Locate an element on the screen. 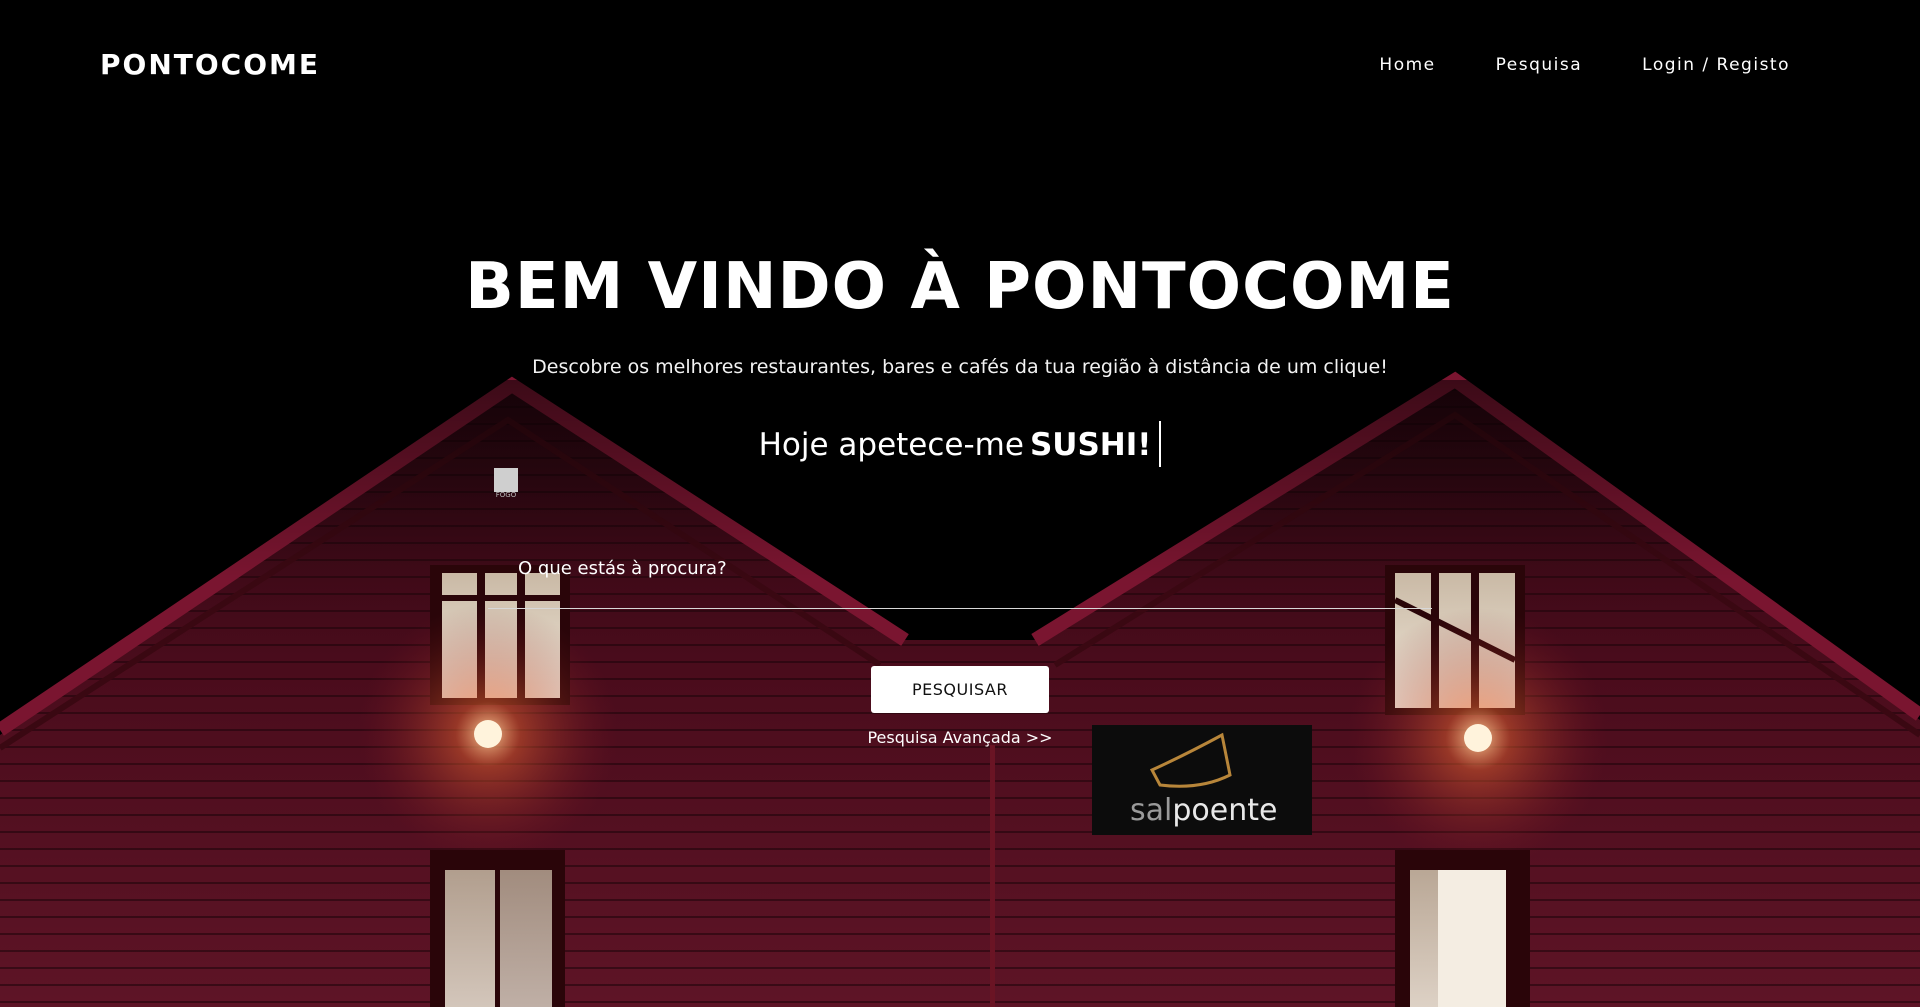 This screenshot has height=1007, width=1920. typewriter-text: Hoje apetece-me SUSHI! is located at coordinates (960, 443).